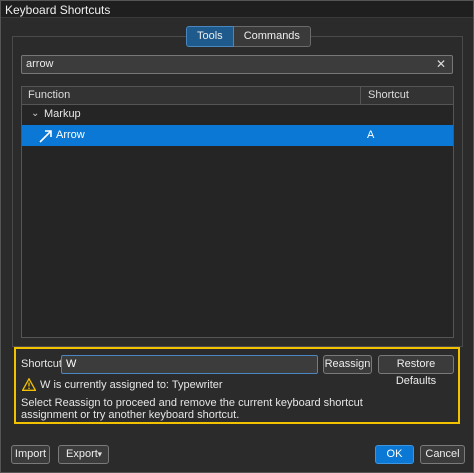  I want to click on close-icon: ✕, so click(441, 64).